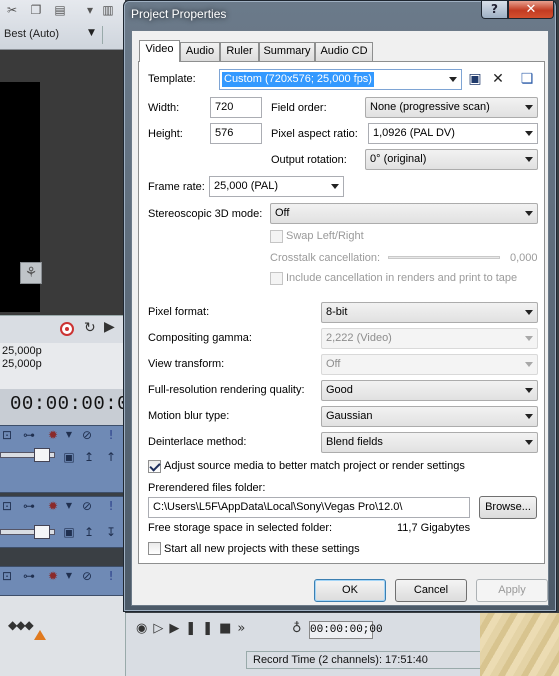  What do you see at coordinates (429, 338) in the screenshot?
I see `compositing-gamma-select: 2,222 (Video)` at bounding box center [429, 338].